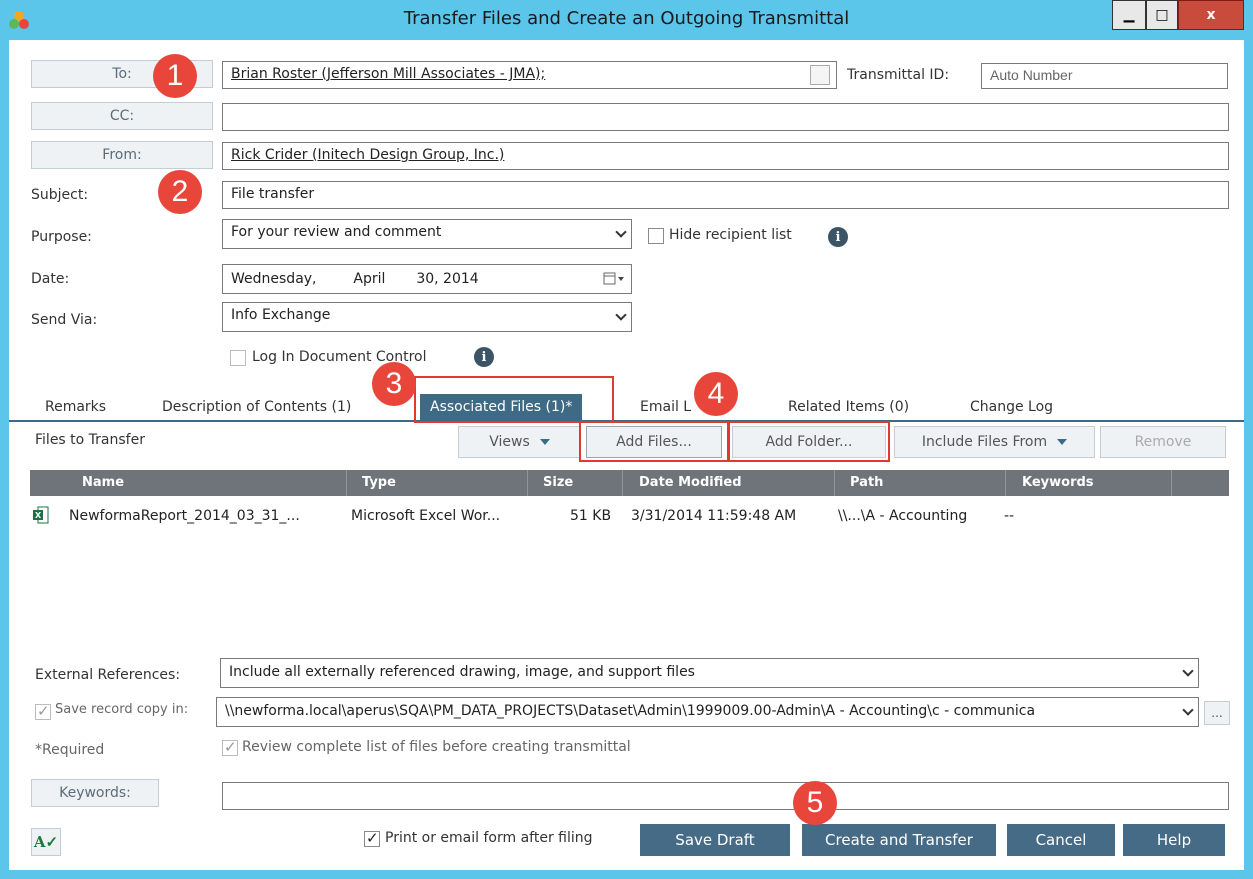 This screenshot has height=879, width=1253. I want to click on cancel-label: Cancel, so click(1061, 840).